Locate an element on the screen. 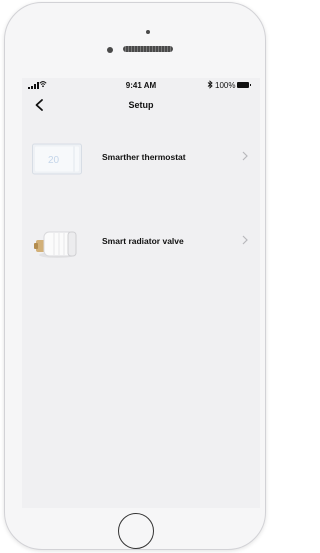  thermostat-icon: 20 is located at coordinates (57, 159).